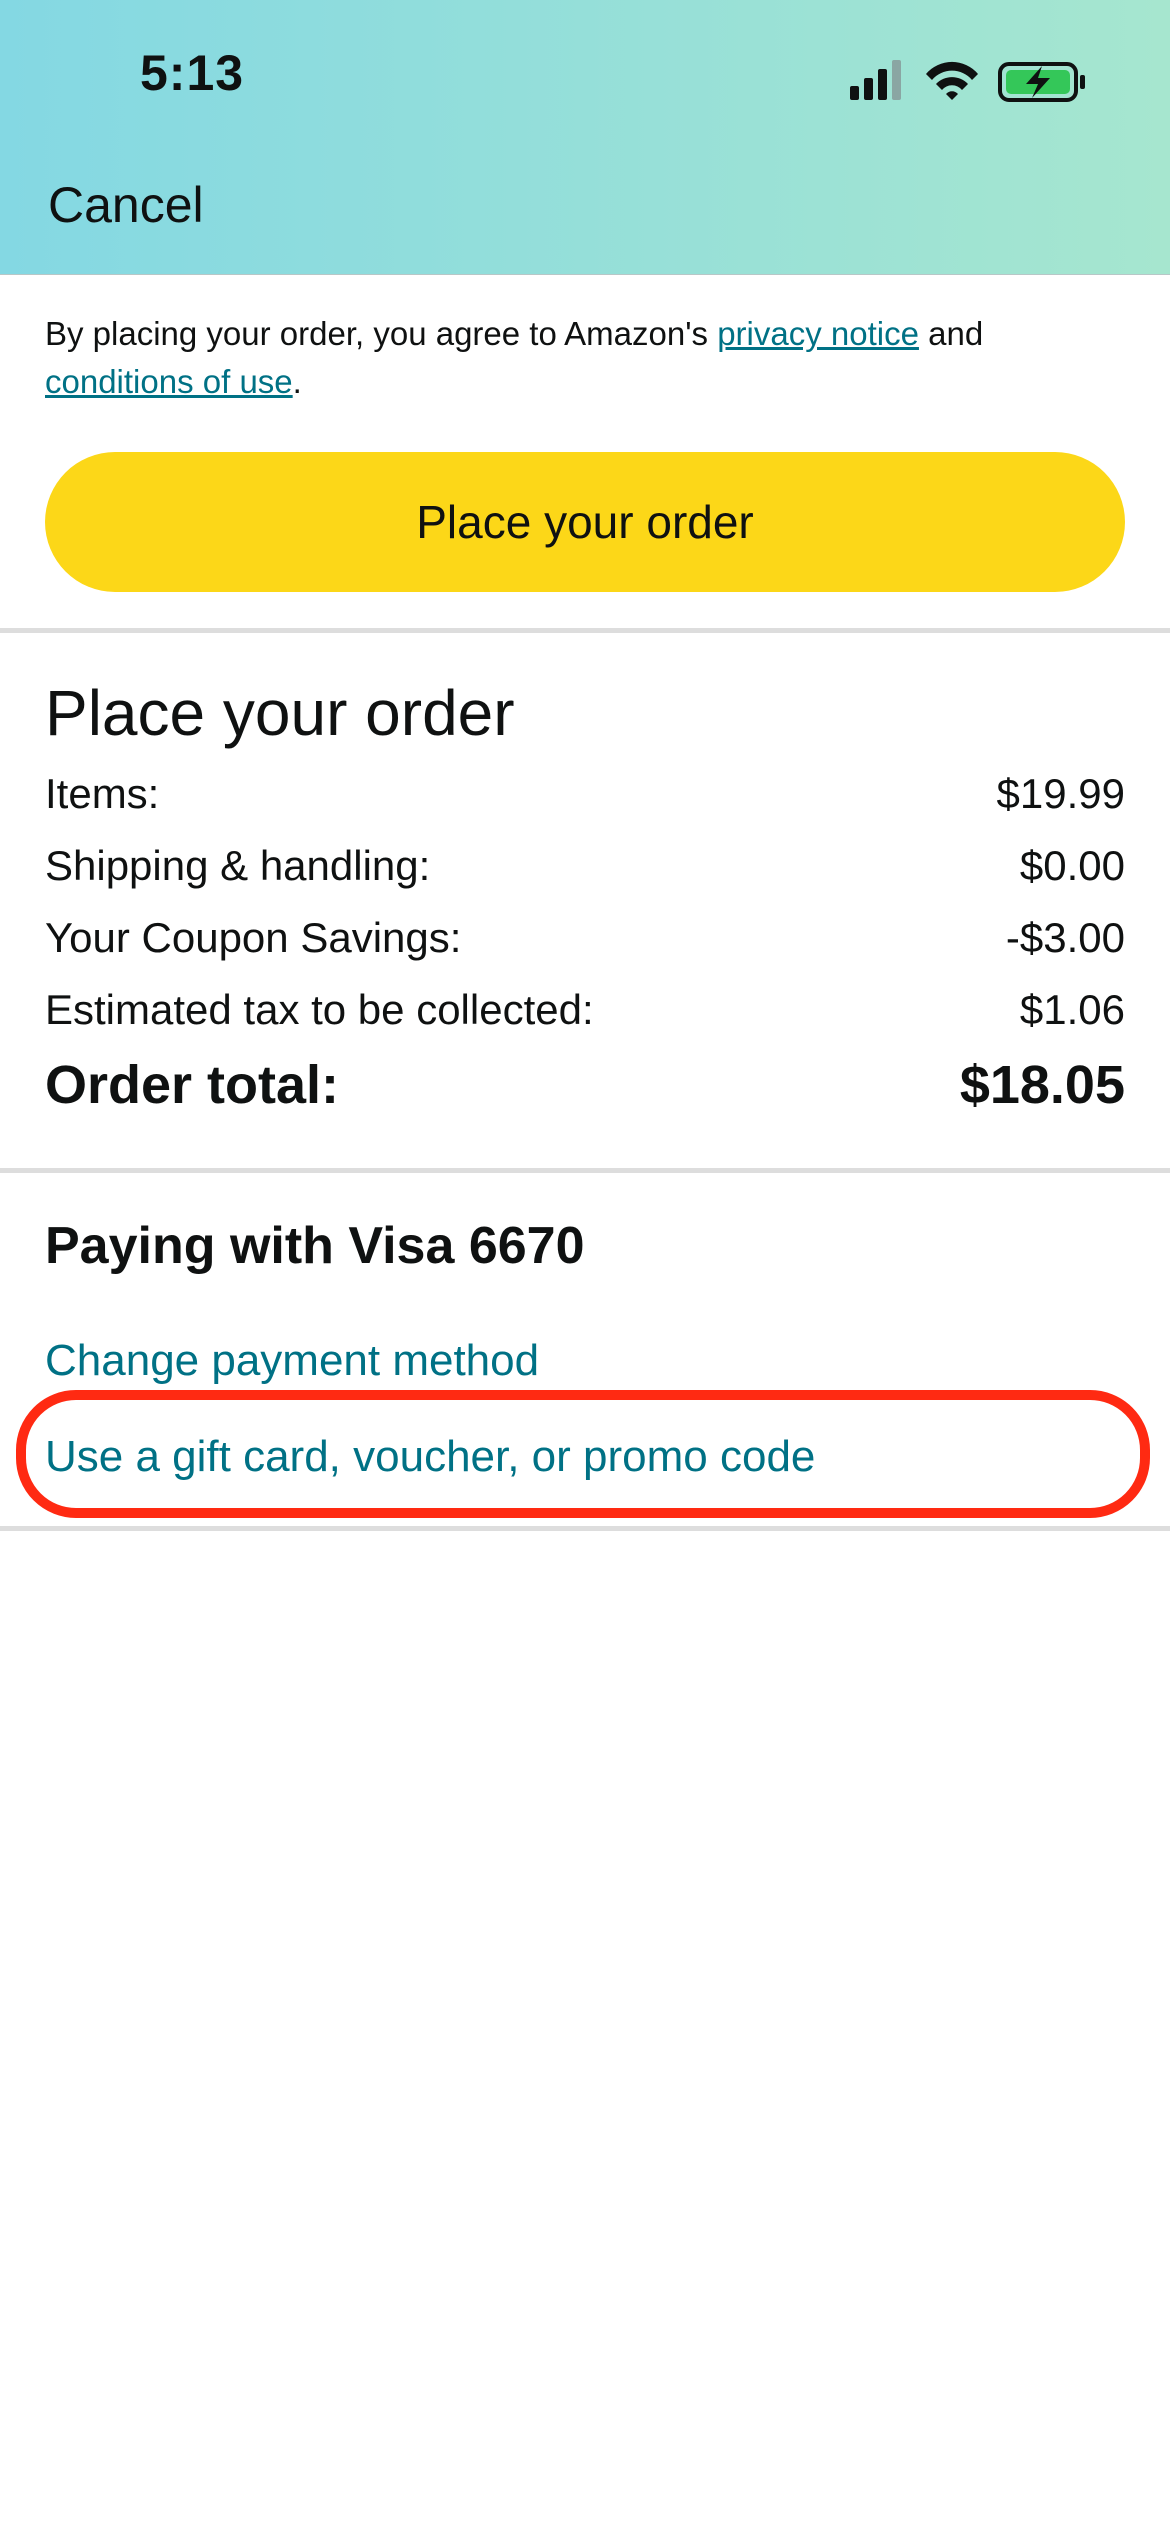 Image resolution: width=1170 pixels, height=2532 pixels. I want to click on summary-label: Shipping & handling:, so click(238, 865).